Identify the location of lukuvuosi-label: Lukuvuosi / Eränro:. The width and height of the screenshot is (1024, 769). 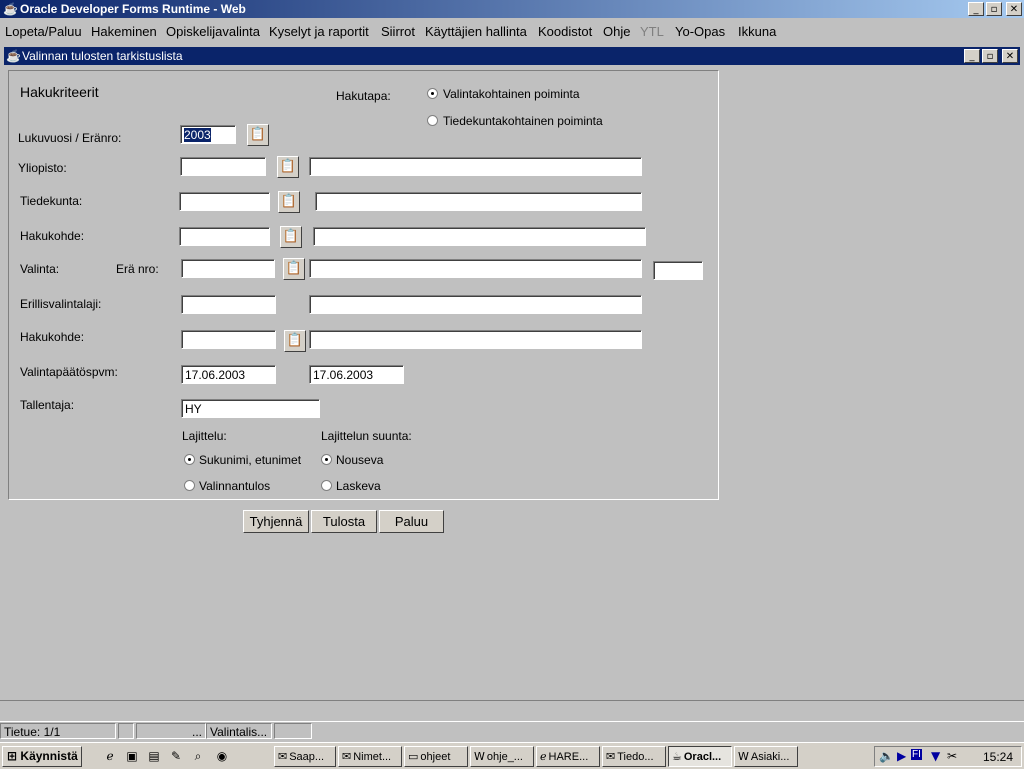
(70, 138).